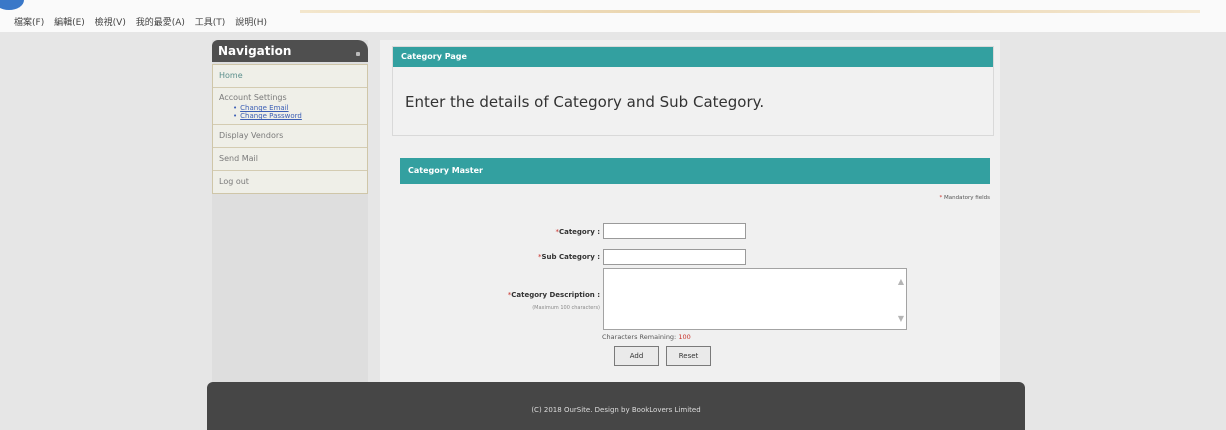 Image resolution: width=1226 pixels, height=430 pixels. Describe the element at coordinates (750, 11) in the screenshot. I see `tab-strip` at that location.